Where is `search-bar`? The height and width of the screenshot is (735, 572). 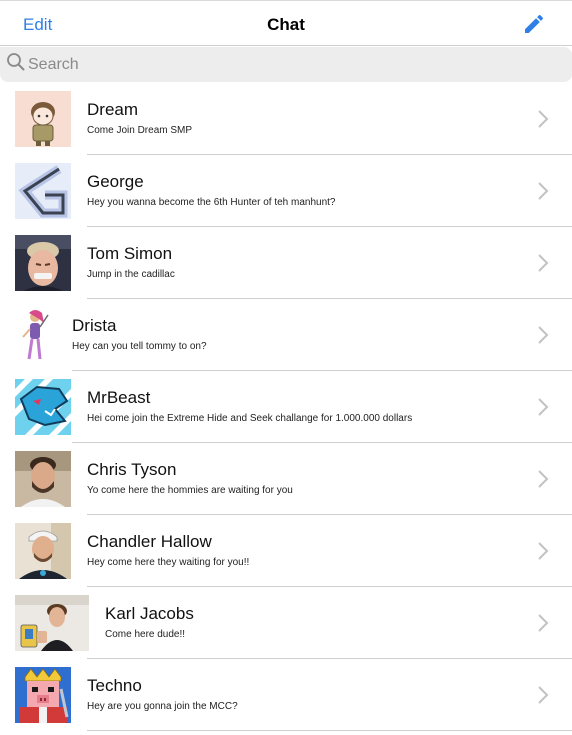
search-bar is located at coordinates (286, 64).